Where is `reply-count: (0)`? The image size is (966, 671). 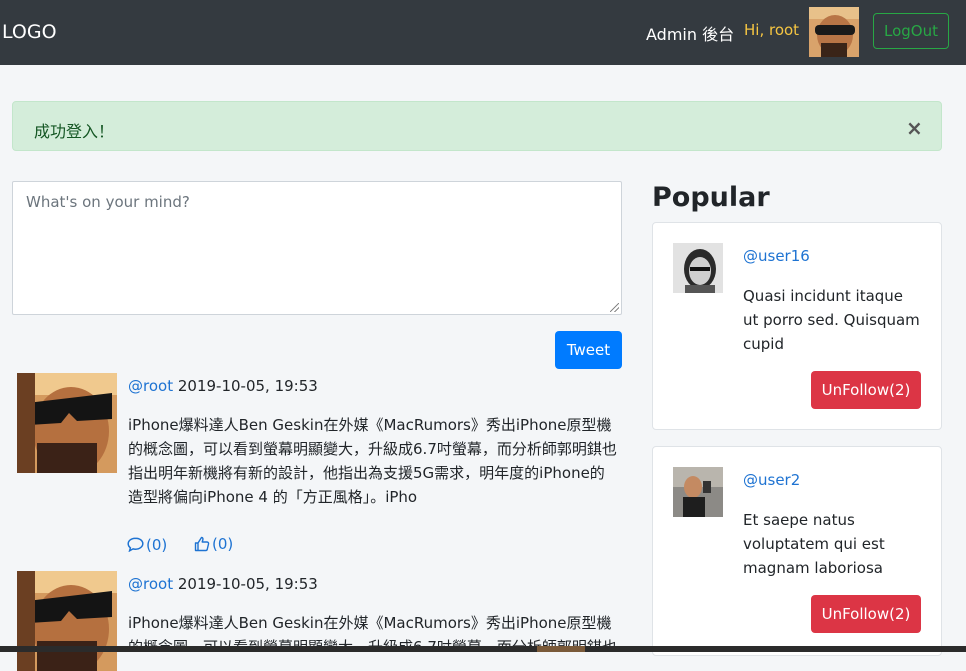
reply-count: (0) is located at coordinates (157, 544).